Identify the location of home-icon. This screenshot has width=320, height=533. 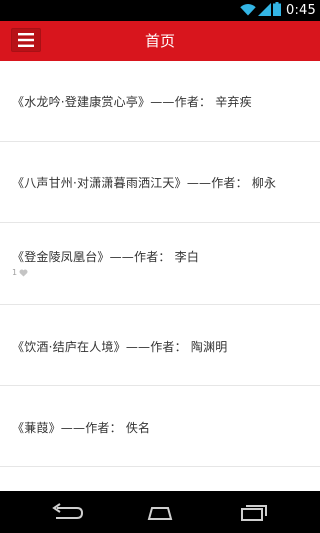
(160, 513).